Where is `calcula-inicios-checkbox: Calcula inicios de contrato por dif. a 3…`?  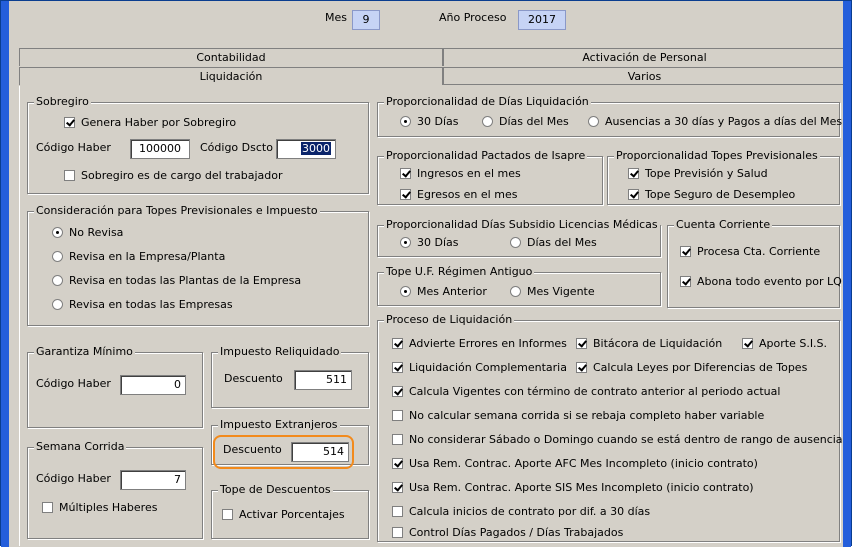
calcula-inicios-checkbox: Calcula inicios de contrato por dif. a 3… is located at coordinates (521, 511).